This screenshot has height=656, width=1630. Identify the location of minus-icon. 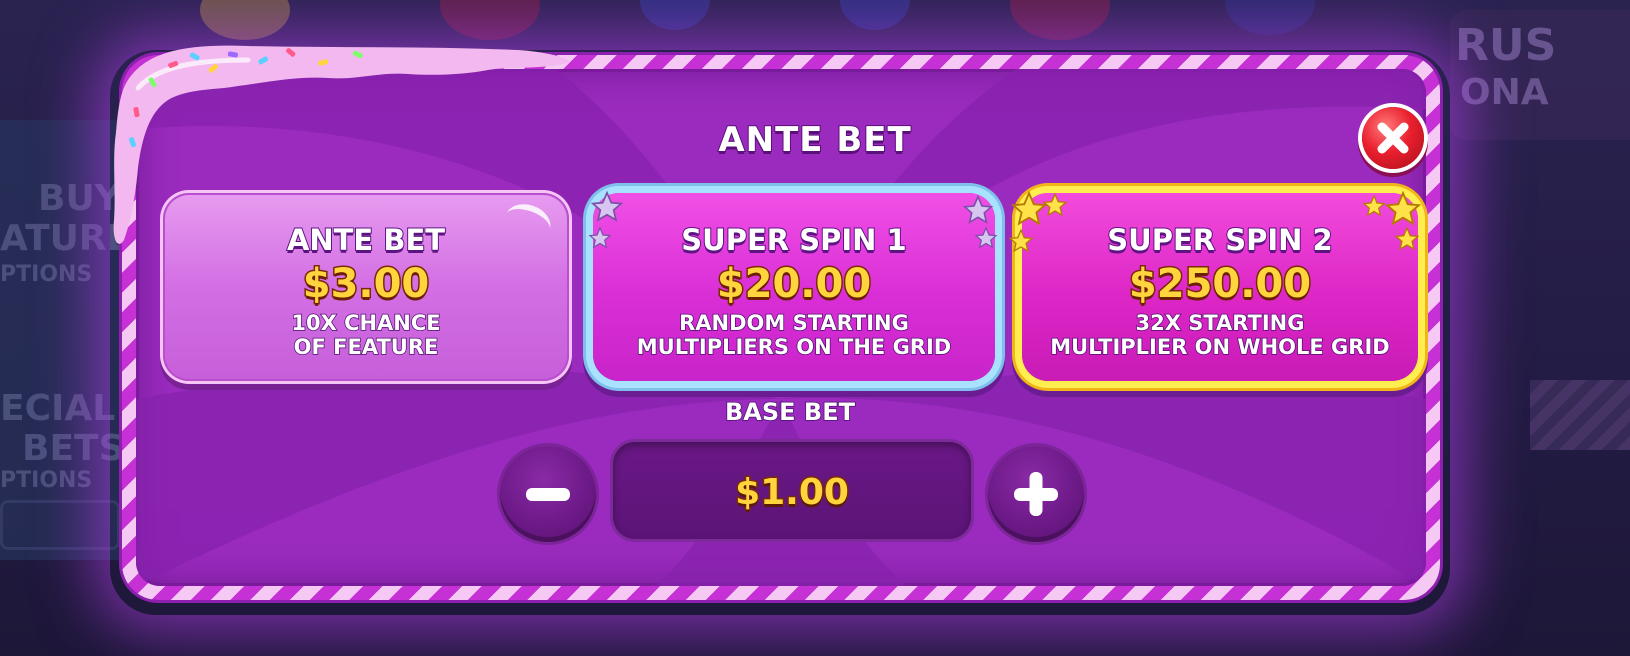
(548, 494).